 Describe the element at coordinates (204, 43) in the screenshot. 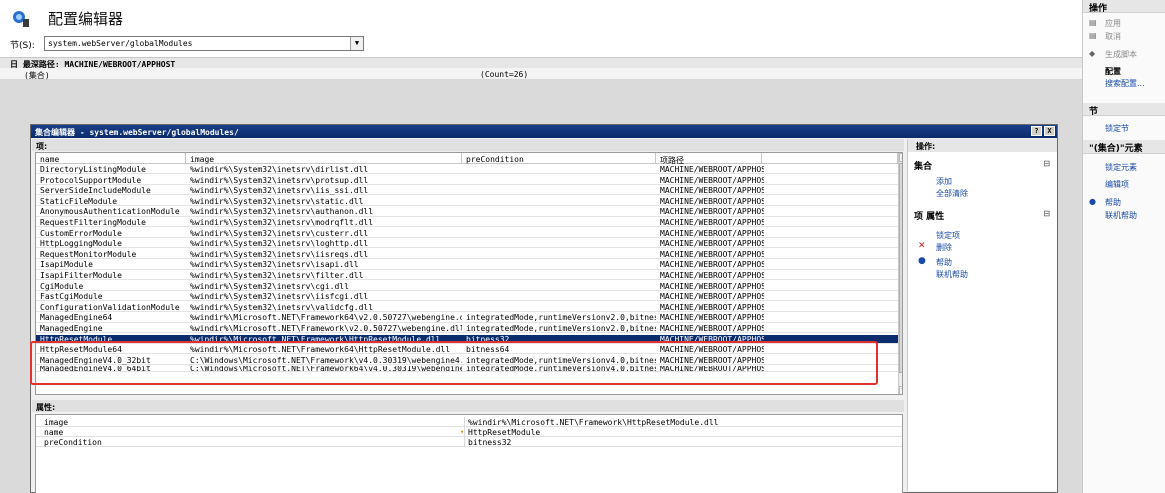

I see `section-select: system.webServer/globalModules ▼` at that location.